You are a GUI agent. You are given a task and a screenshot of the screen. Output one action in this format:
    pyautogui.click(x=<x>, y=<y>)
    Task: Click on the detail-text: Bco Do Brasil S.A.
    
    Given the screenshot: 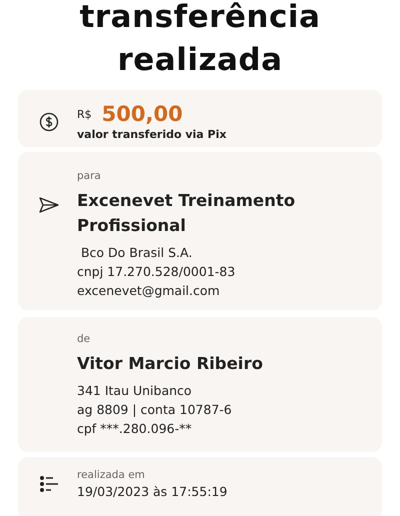 What is the action you would take?
    pyautogui.click(x=137, y=253)
    